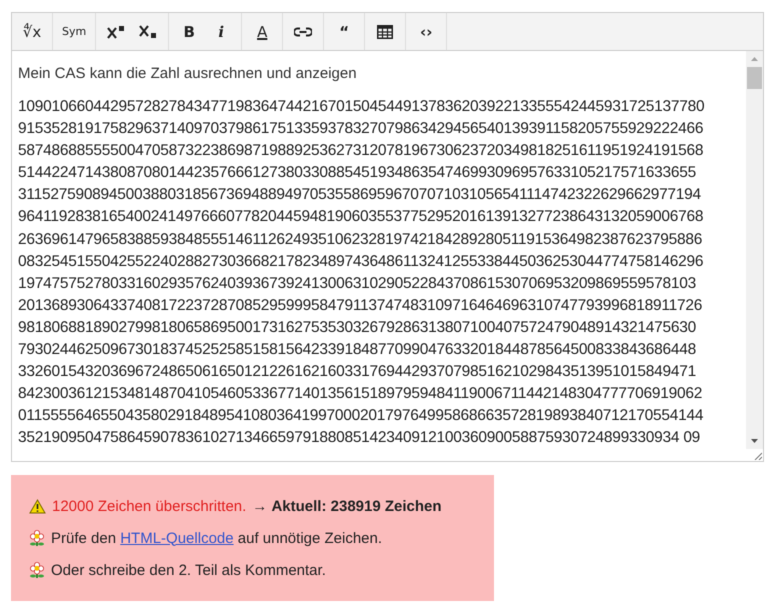  I want to click on number-line: 0115555646550435802918489541080364199700020179764995868663572819893840712170554144, so click(361, 416).